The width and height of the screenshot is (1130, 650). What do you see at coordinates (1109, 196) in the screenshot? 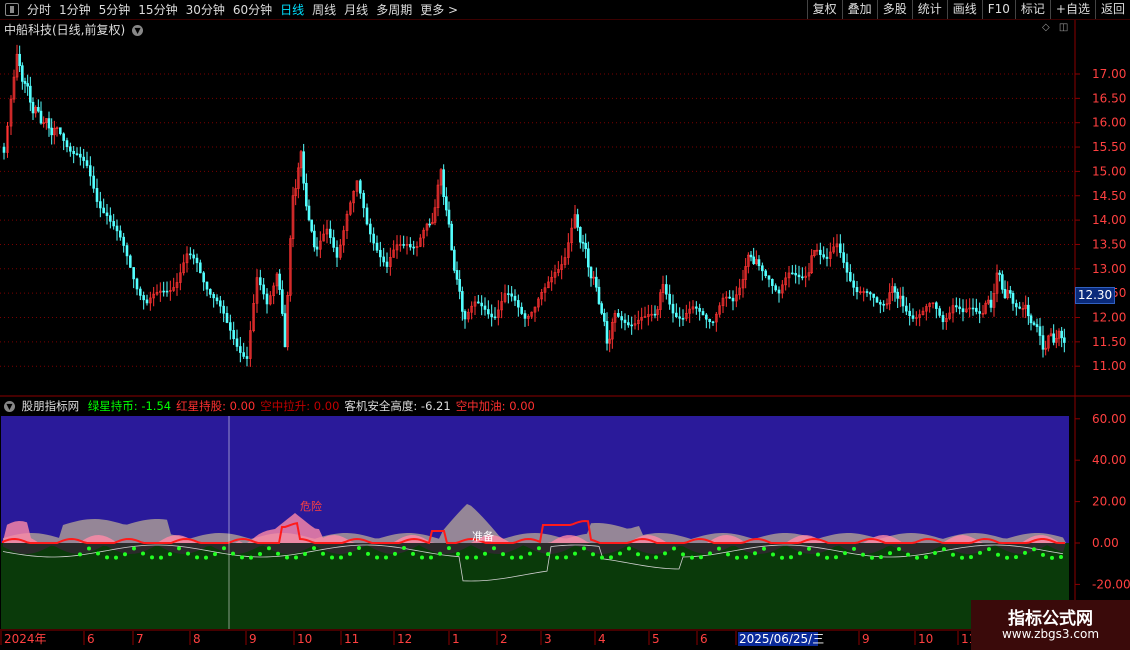
I see `price-axis-label: 14.50` at bounding box center [1109, 196].